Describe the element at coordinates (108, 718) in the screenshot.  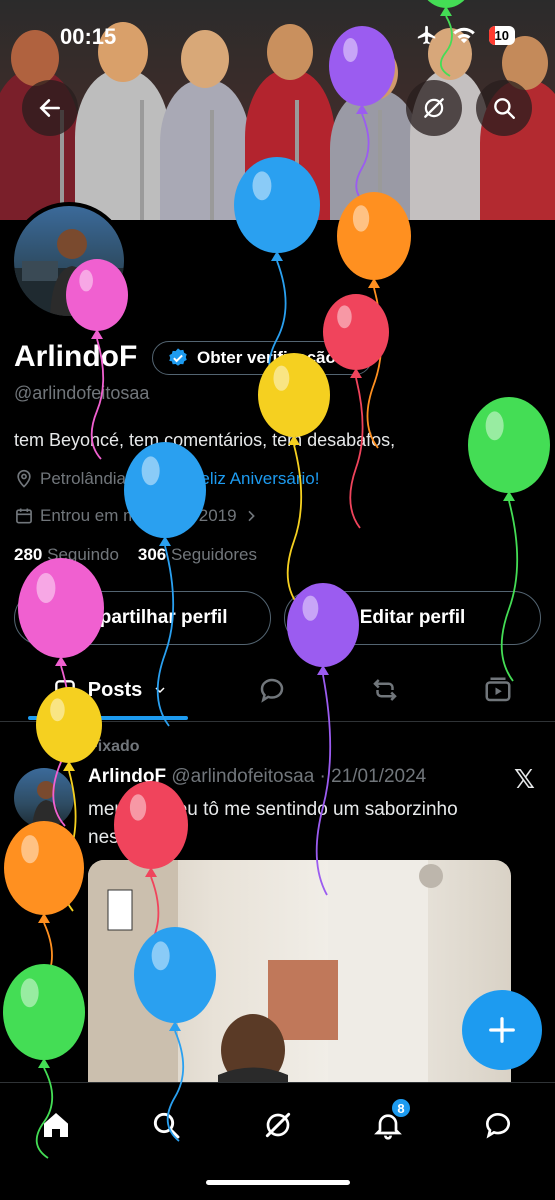
I see `tab-active-indicator` at that location.